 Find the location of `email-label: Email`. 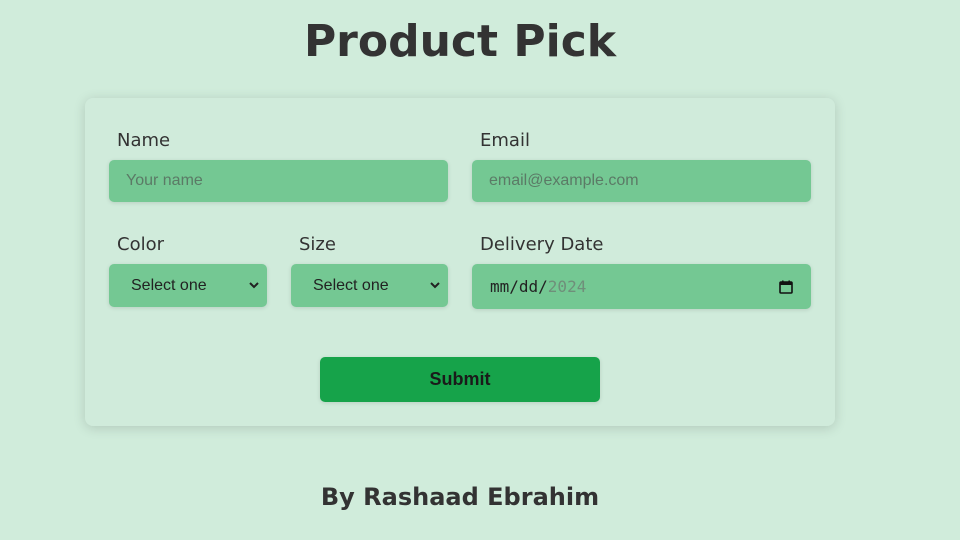

email-label: Email is located at coordinates (505, 140).